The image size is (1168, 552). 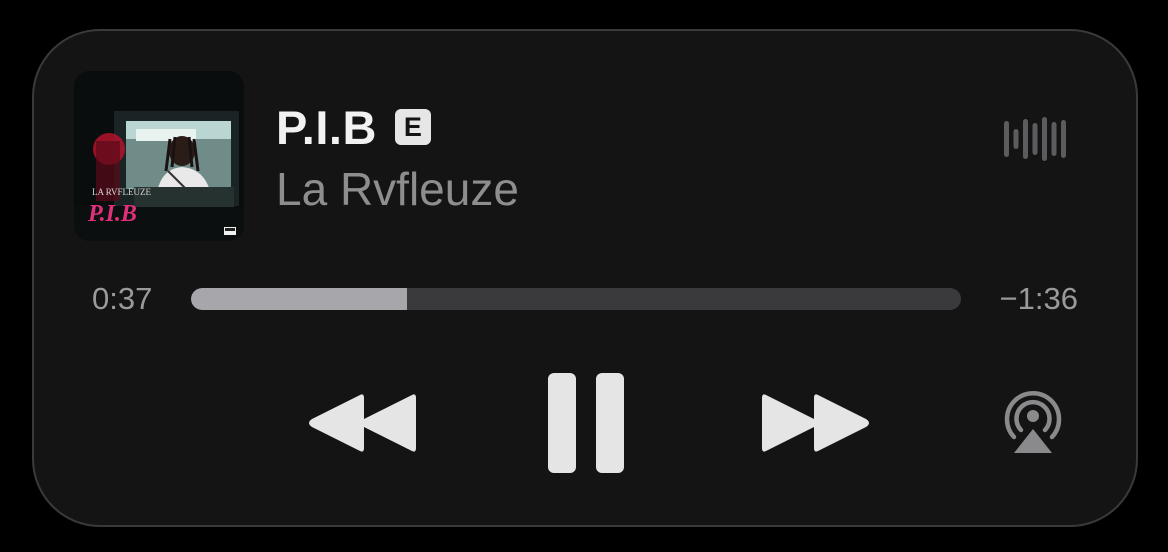 I want to click on pause-button, so click(x=586, y=423).